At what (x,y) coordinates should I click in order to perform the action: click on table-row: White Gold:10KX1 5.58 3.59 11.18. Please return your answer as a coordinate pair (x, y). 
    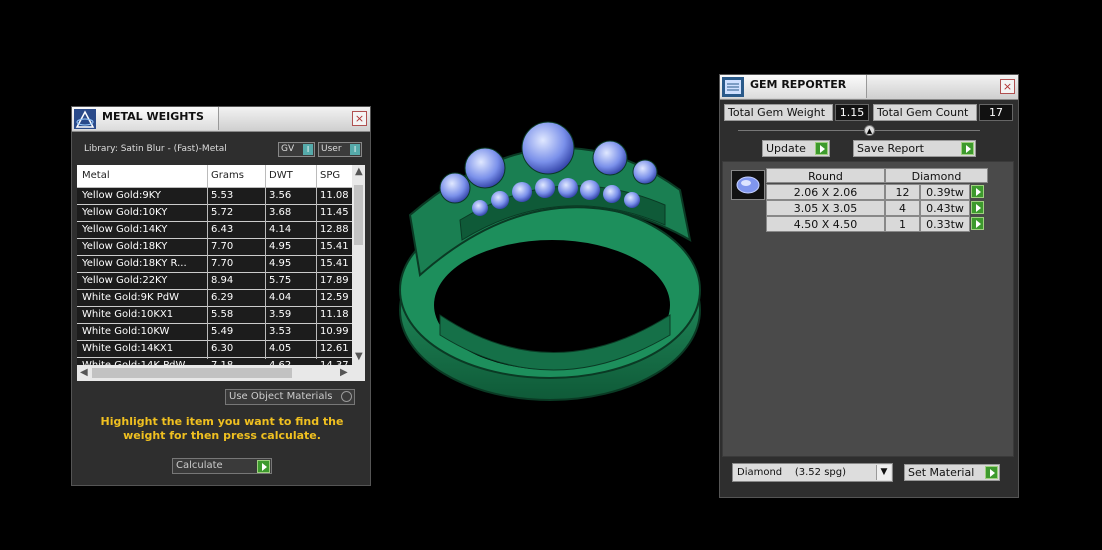
    Looking at the image, I should click on (214, 315).